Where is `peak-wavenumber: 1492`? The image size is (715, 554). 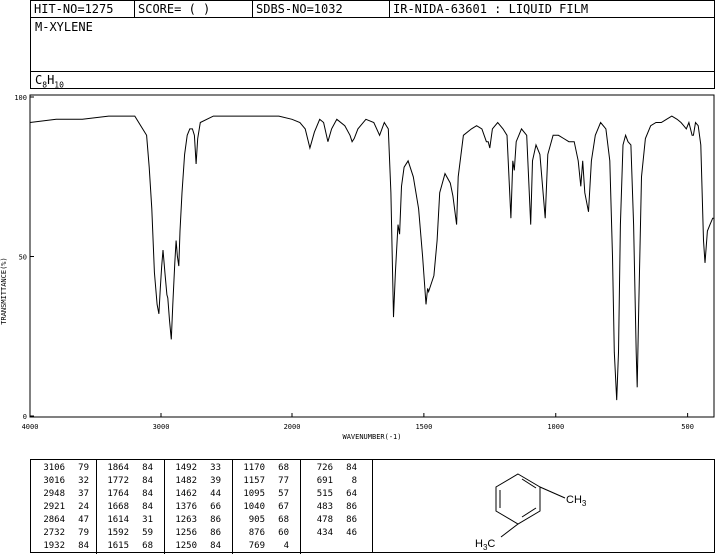
peak-wavenumber: 1492 is located at coordinates (186, 468).